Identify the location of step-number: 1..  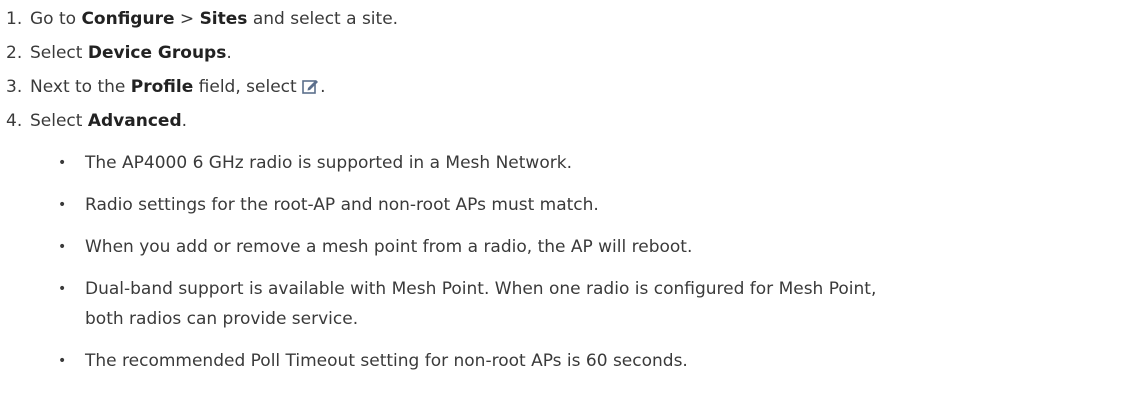
(14, 19).